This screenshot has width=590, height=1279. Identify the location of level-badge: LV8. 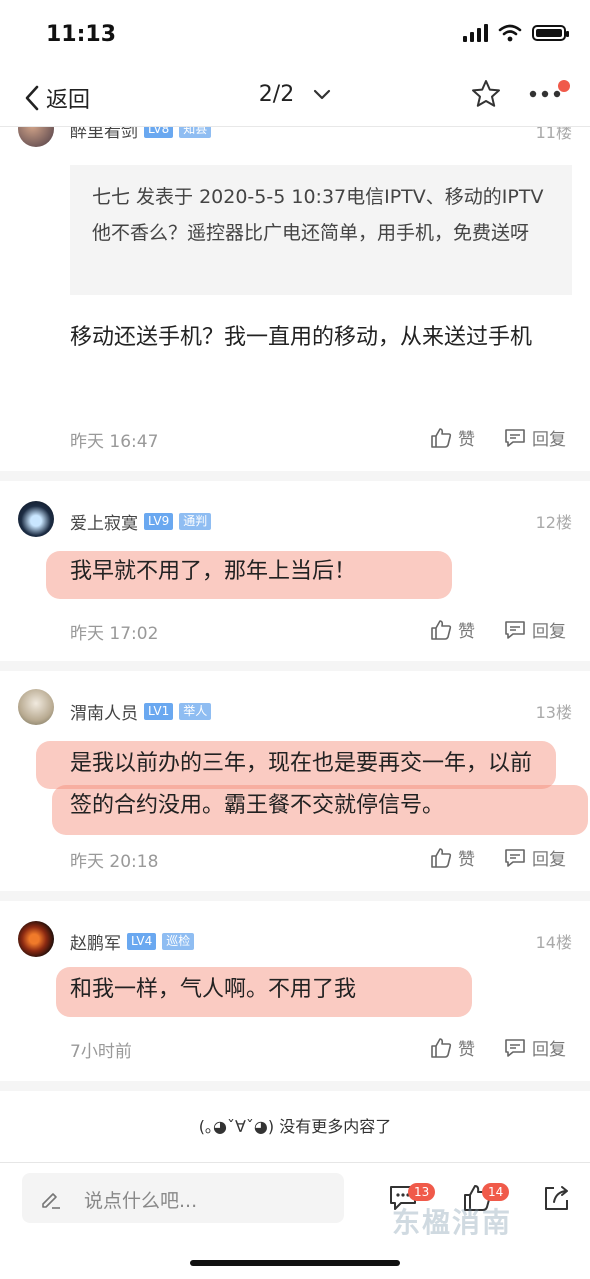
(159, 132).